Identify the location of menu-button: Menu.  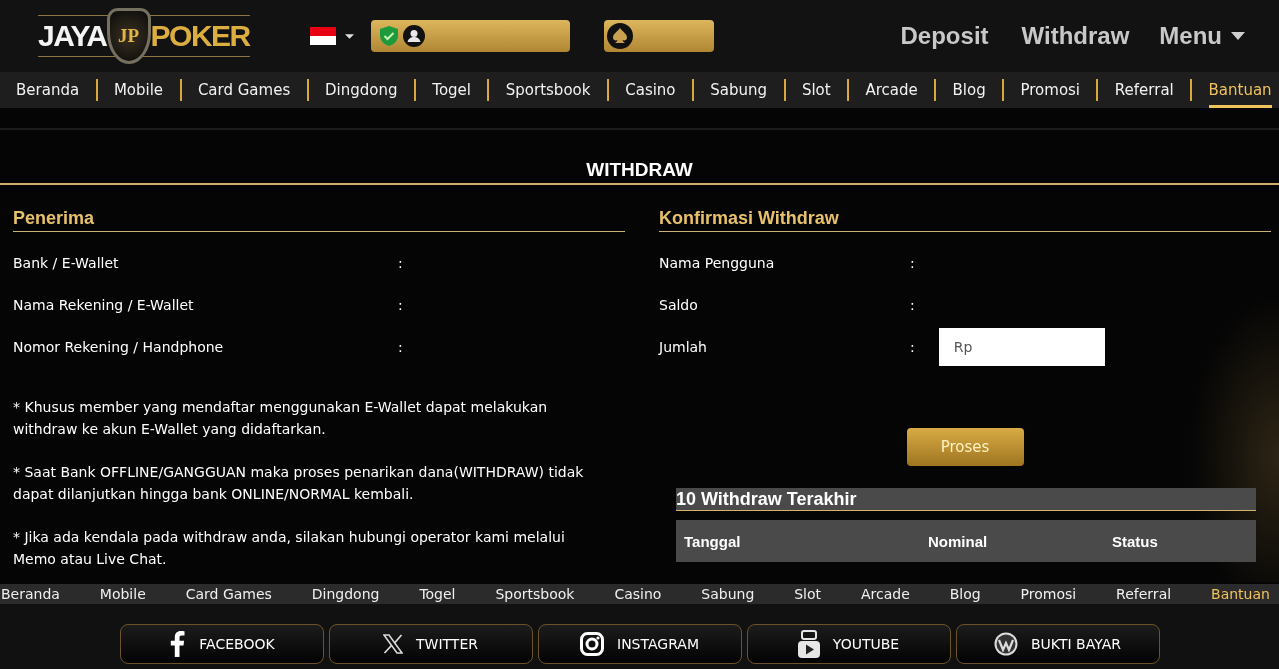
(1202, 36).